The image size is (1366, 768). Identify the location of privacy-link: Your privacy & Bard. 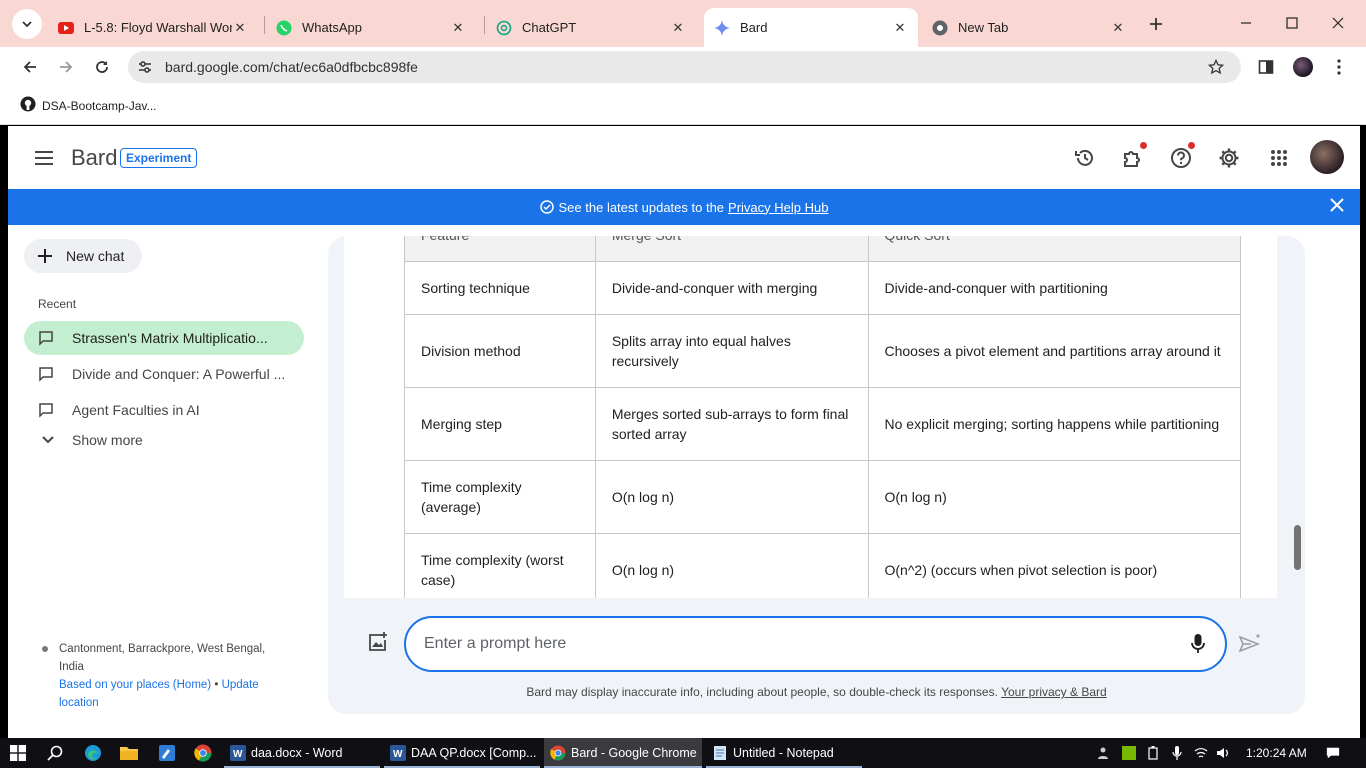
(1054, 692).